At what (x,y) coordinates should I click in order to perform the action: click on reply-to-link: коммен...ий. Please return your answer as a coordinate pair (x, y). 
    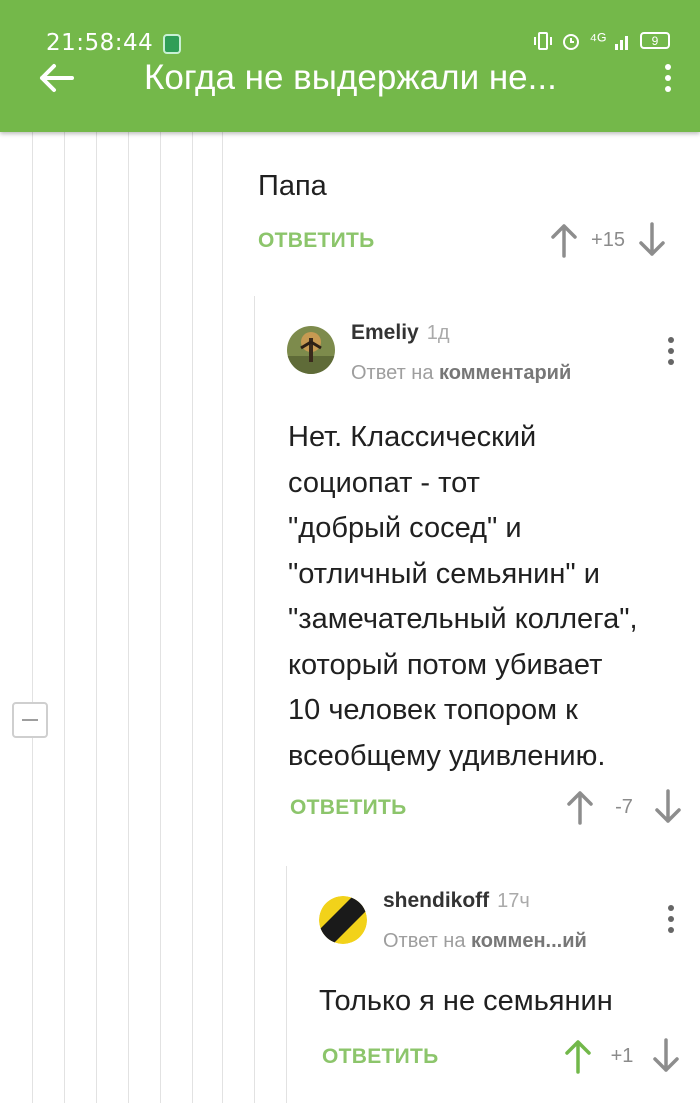
    Looking at the image, I should click on (529, 941).